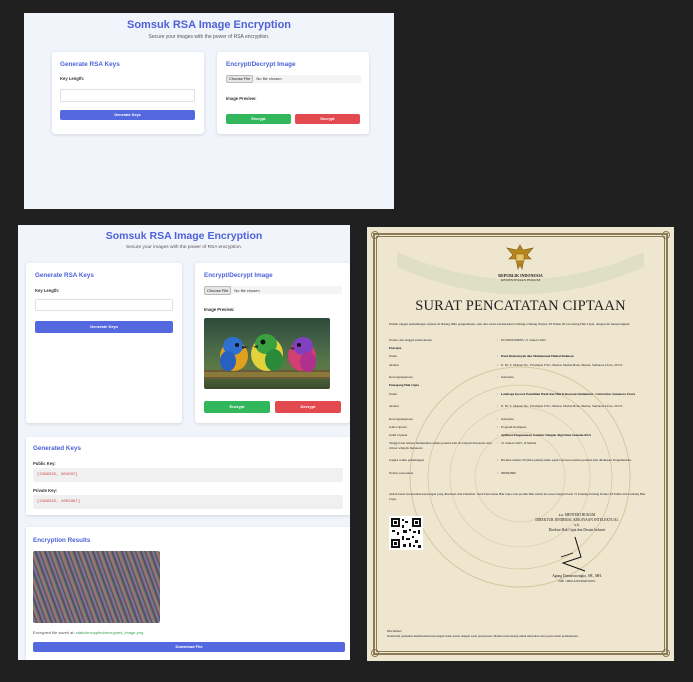  I want to click on private-key-value: [2389325, 2003367], so click(188, 502).